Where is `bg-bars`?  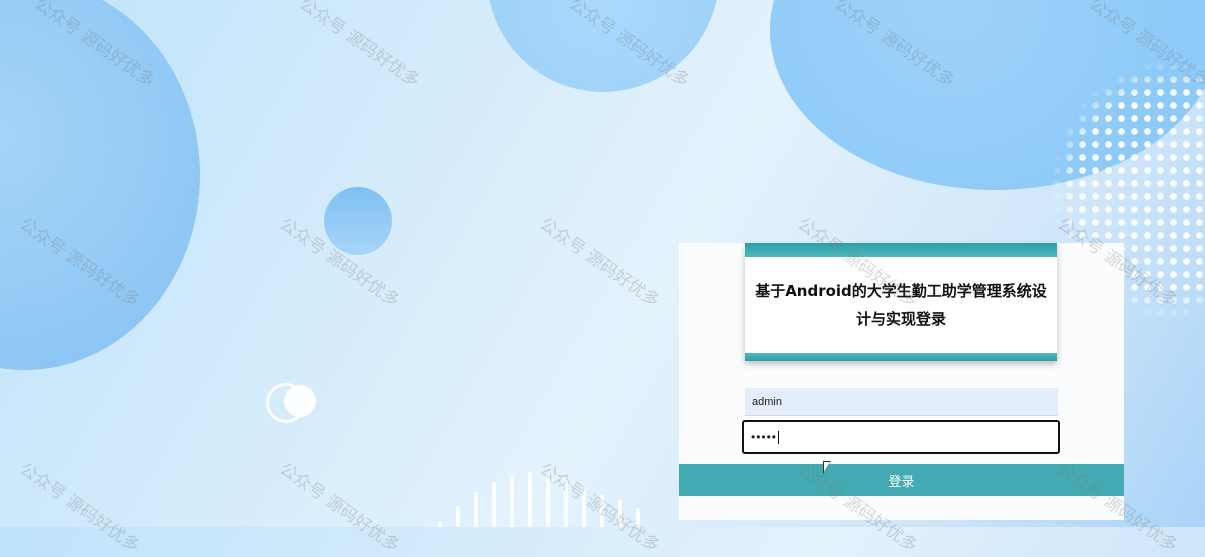 bg-bars is located at coordinates (548, 497).